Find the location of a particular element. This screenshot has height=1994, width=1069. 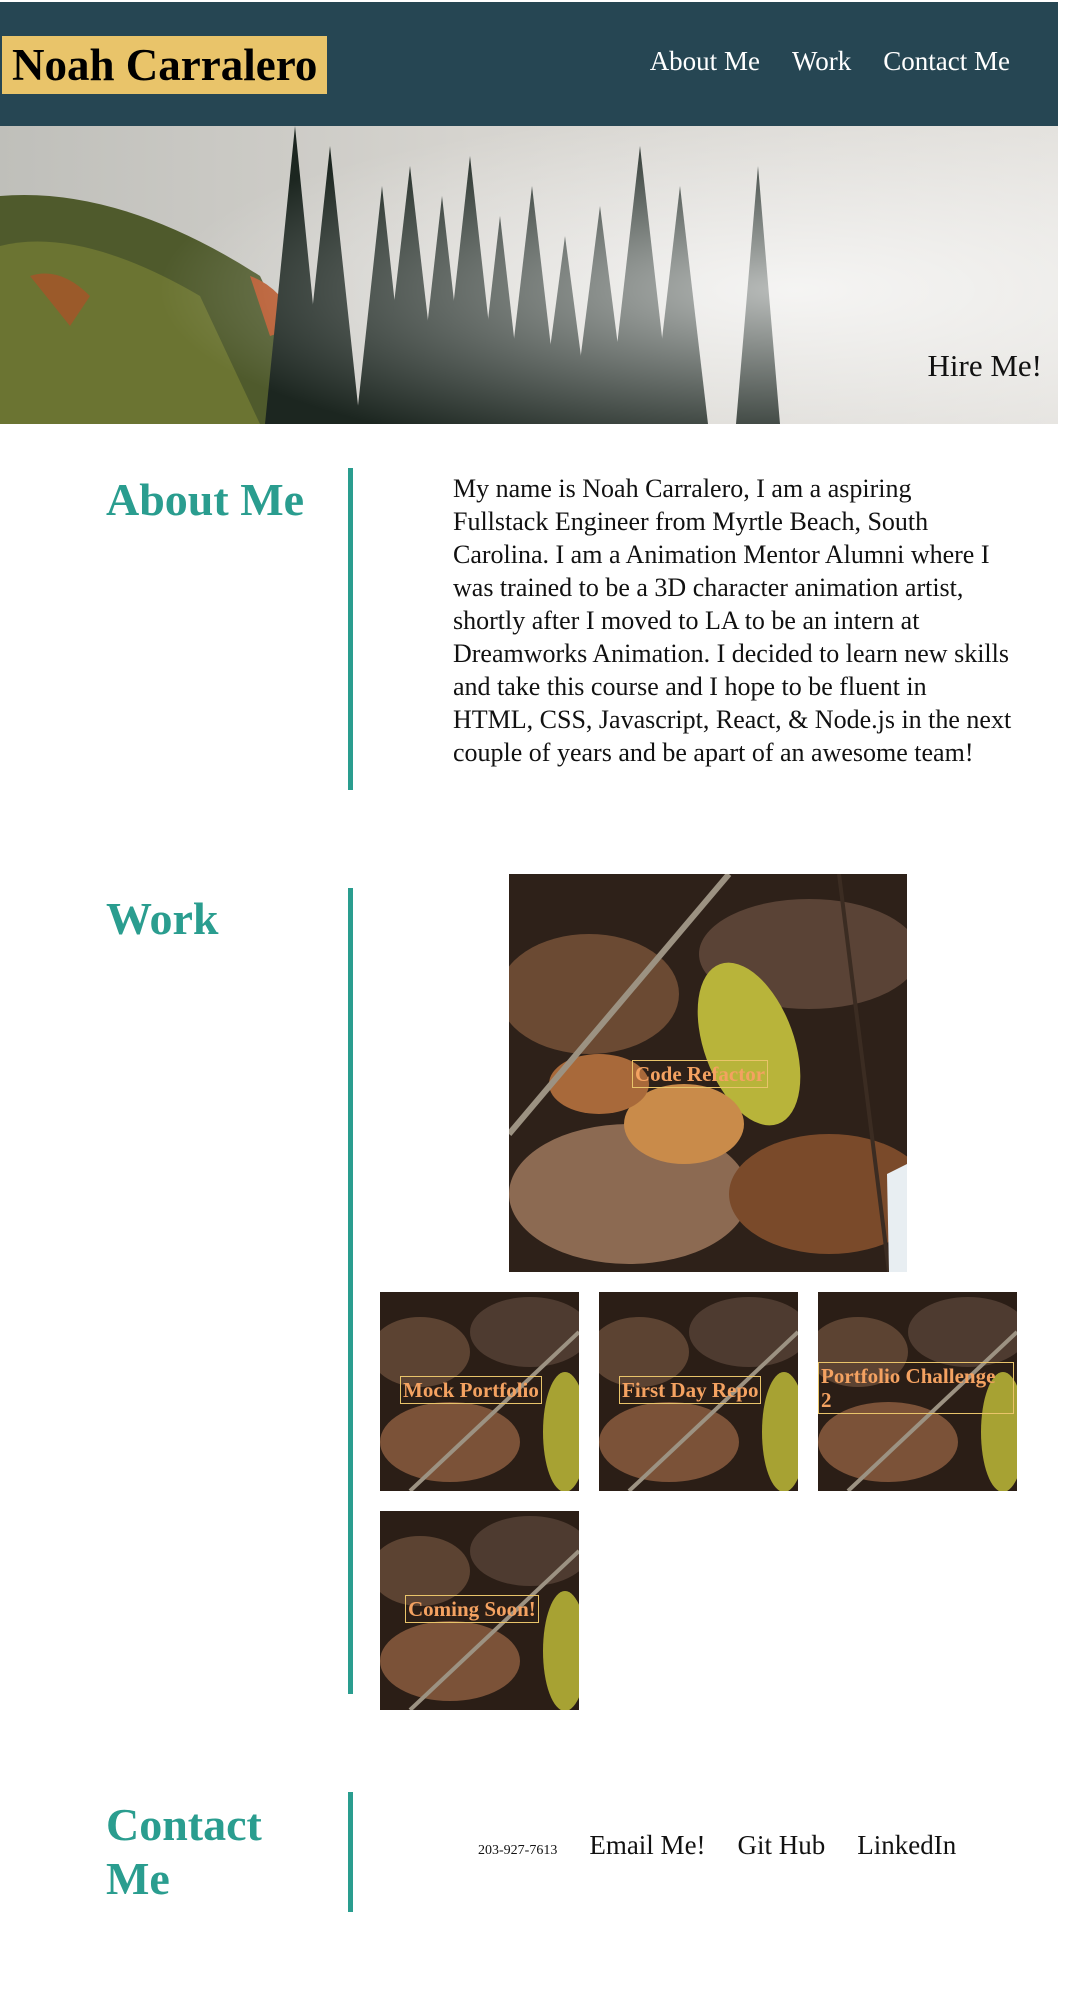

hero-banner: Hire Me! is located at coordinates (529, 275).